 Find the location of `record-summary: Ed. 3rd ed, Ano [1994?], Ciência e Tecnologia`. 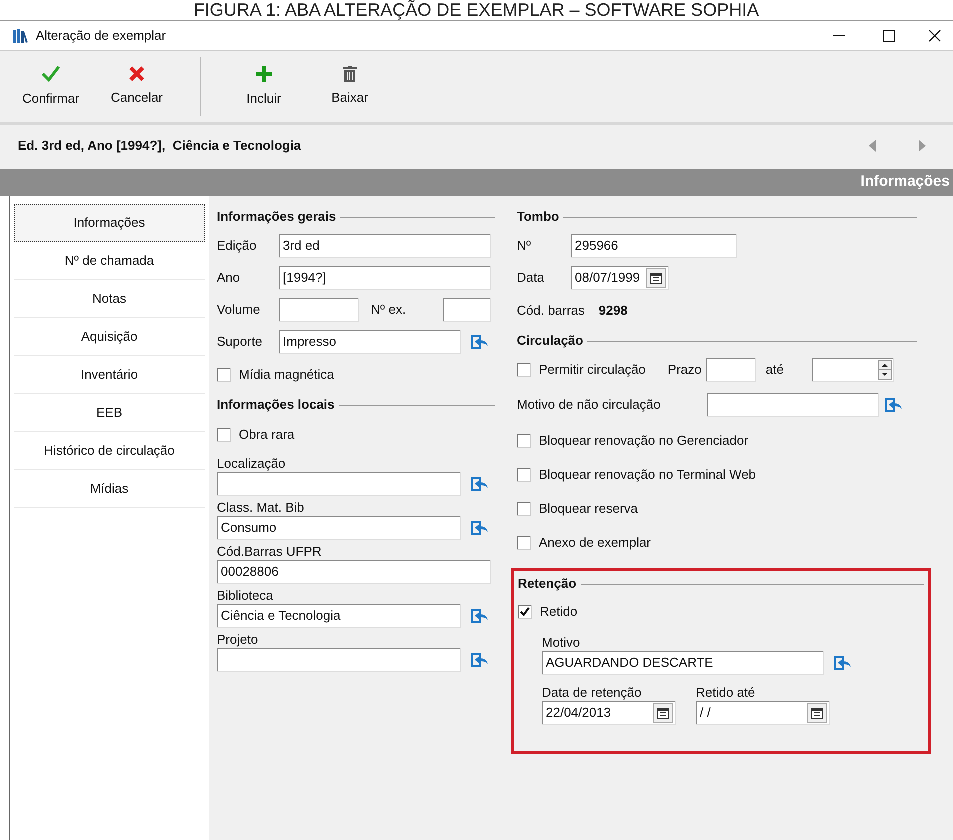

record-summary: Ed. 3rd ed, Ano [1994?], Ciência e Tecnologia is located at coordinates (160, 145).